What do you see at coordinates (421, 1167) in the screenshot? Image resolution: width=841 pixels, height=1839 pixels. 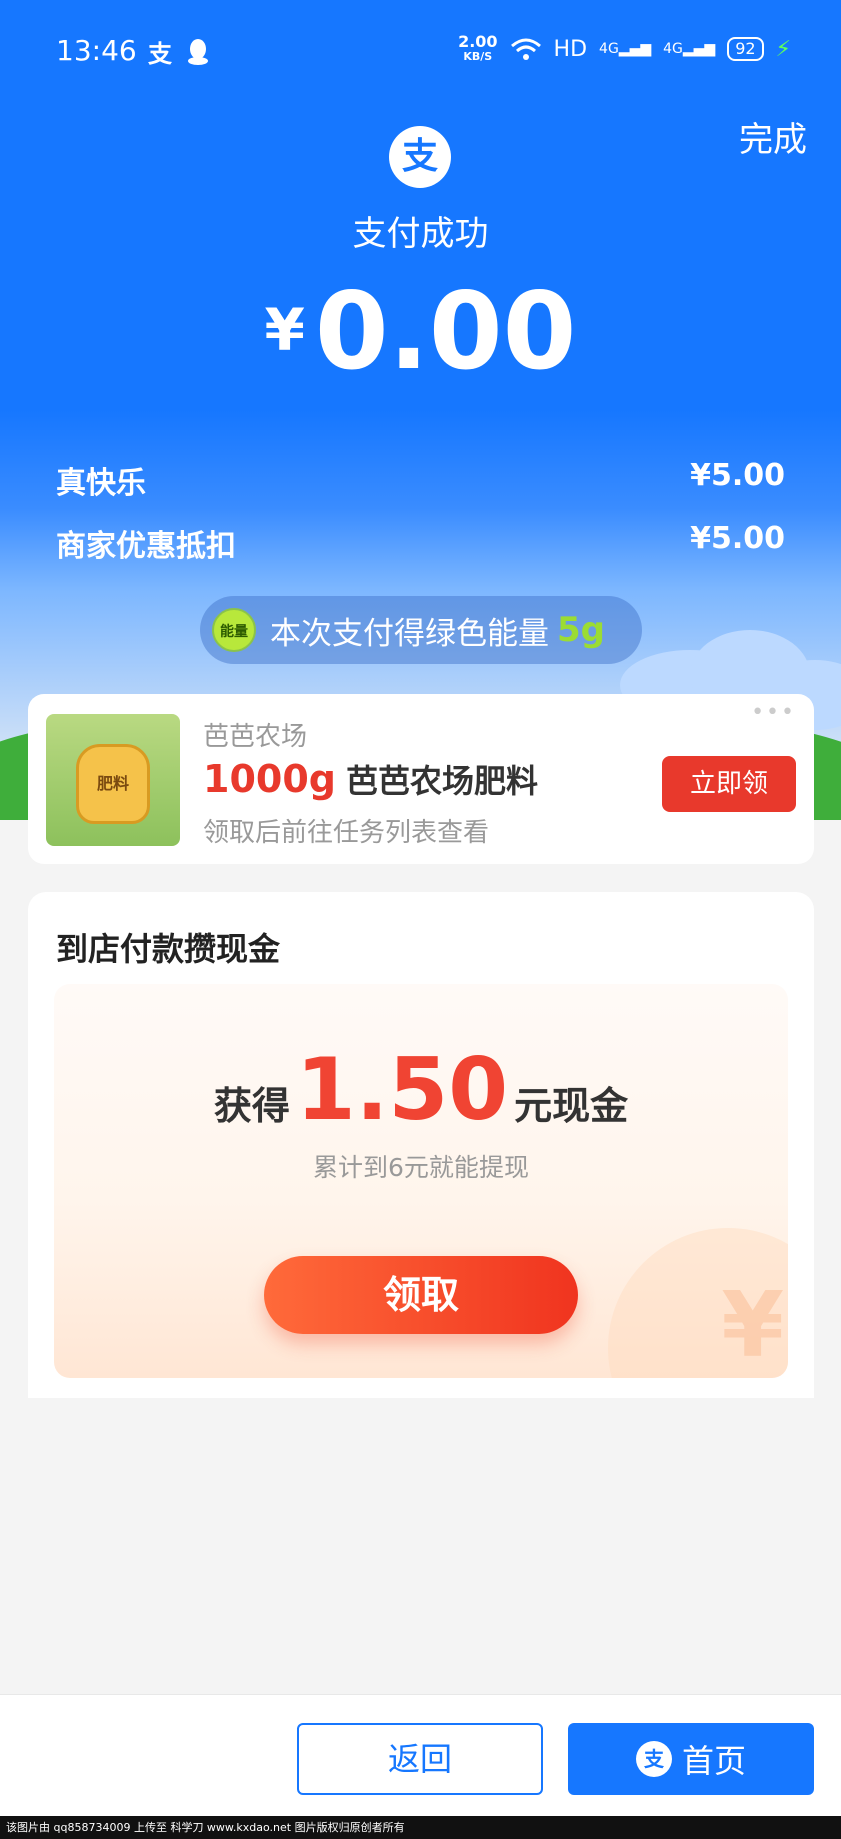 I see `cash-subtitle: 累计到6元就能提现` at bounding box center [421, 1167].